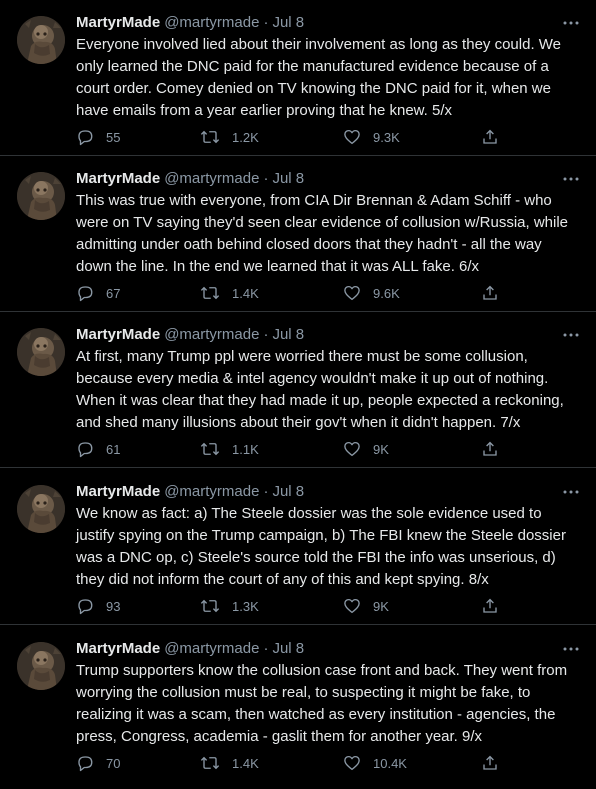  What do you see at coordinates (98, 137) in the screenshot?
I see `reply-button: 55` at bounding box center [98, 137].